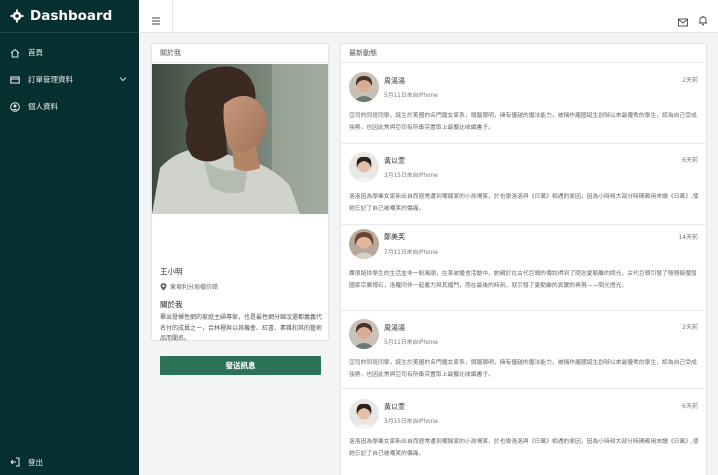 The width and height of the screenshot is (718, 475). I want to click on location-pin-icon, so click(163, 286).